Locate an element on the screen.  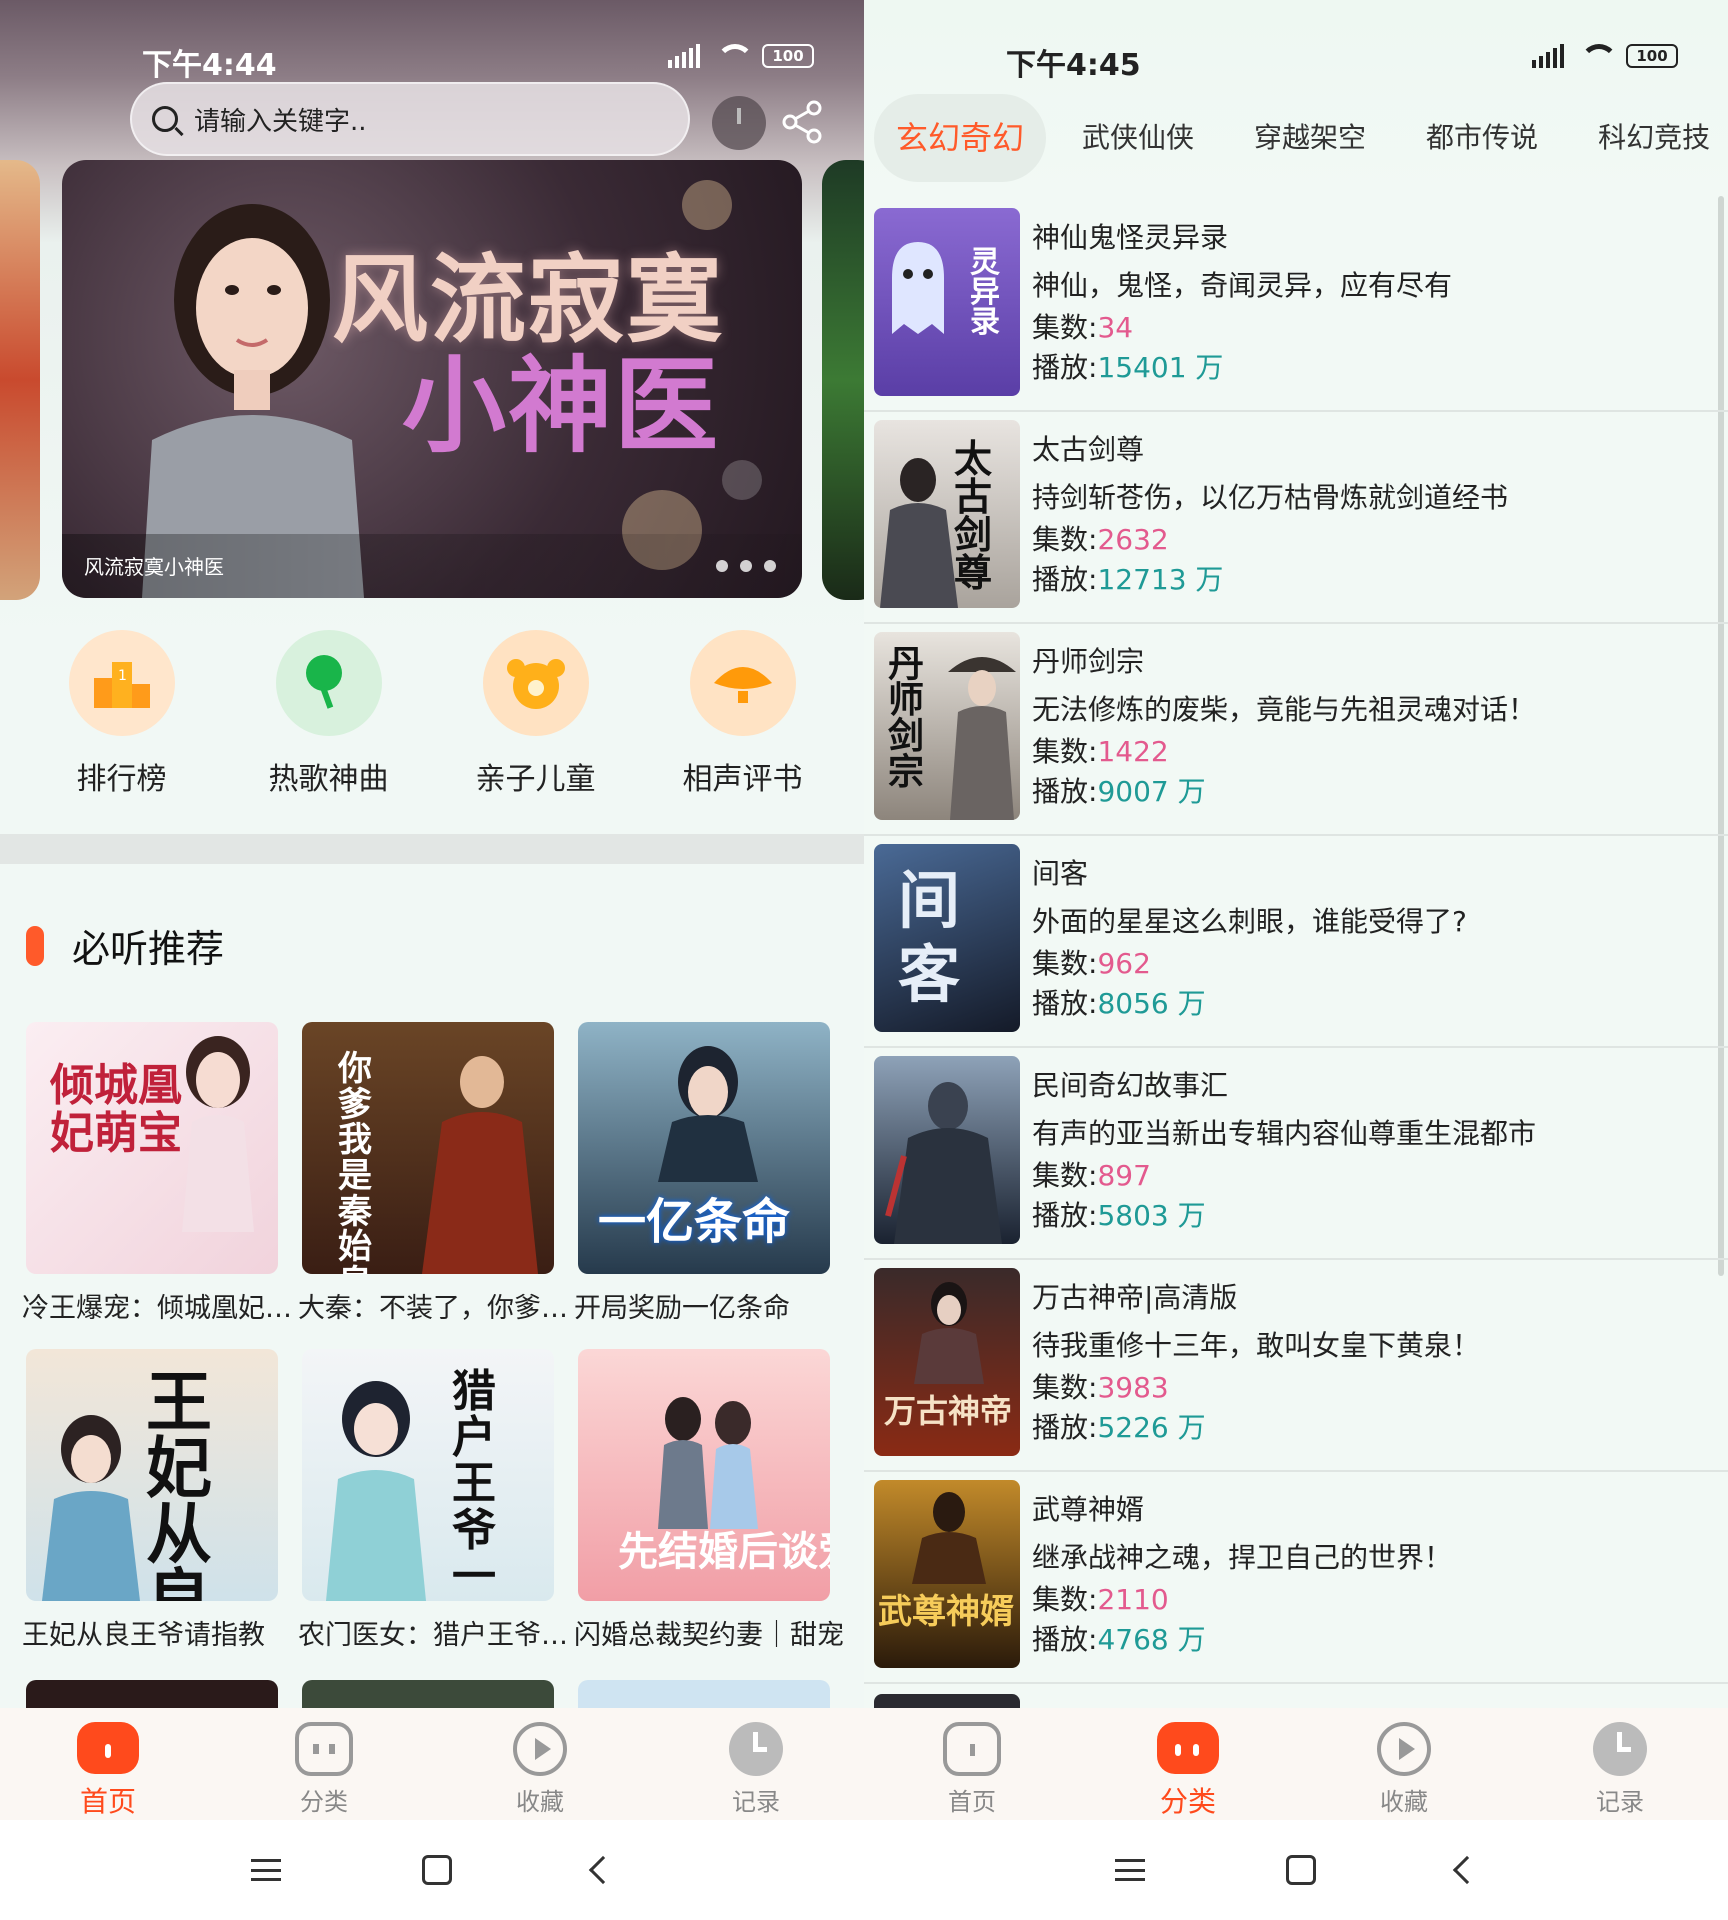
tab-category: 武侠仙侠 is located at coordinates (1138, 138).